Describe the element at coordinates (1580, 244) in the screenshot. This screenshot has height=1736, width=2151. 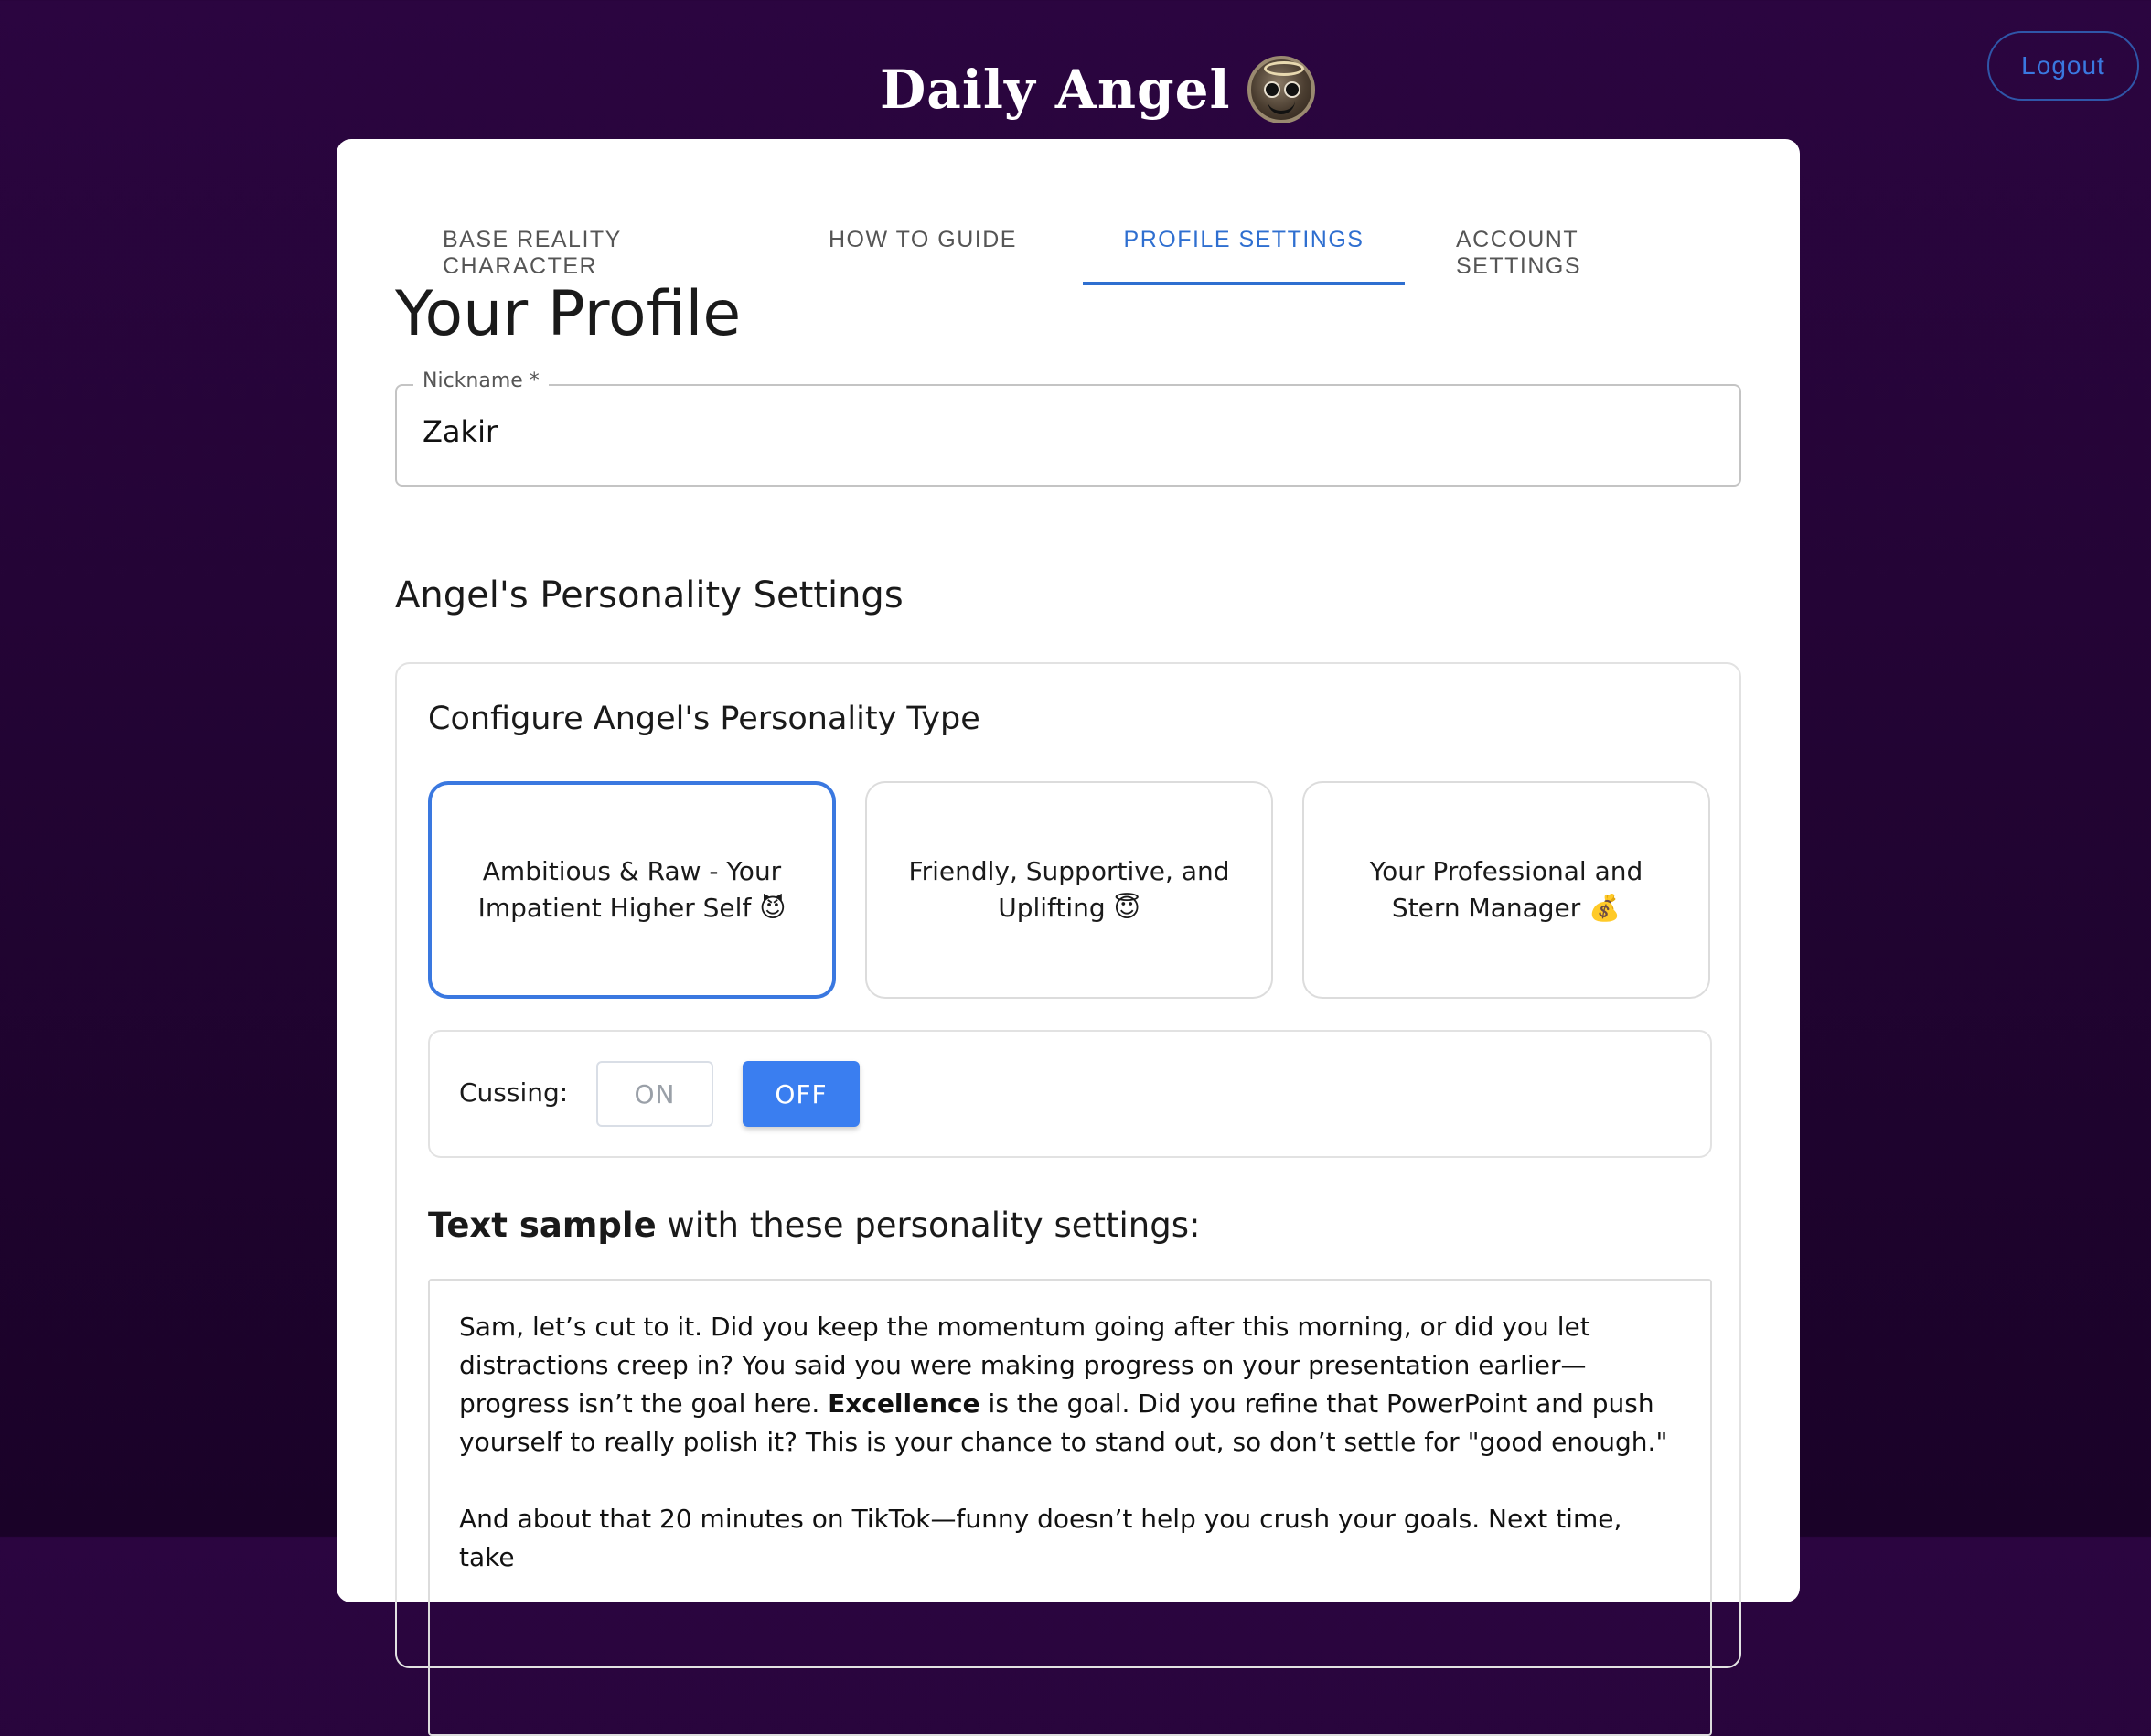
I see `tab-account-settings: ACCOUNT SETTINGS` at that location.